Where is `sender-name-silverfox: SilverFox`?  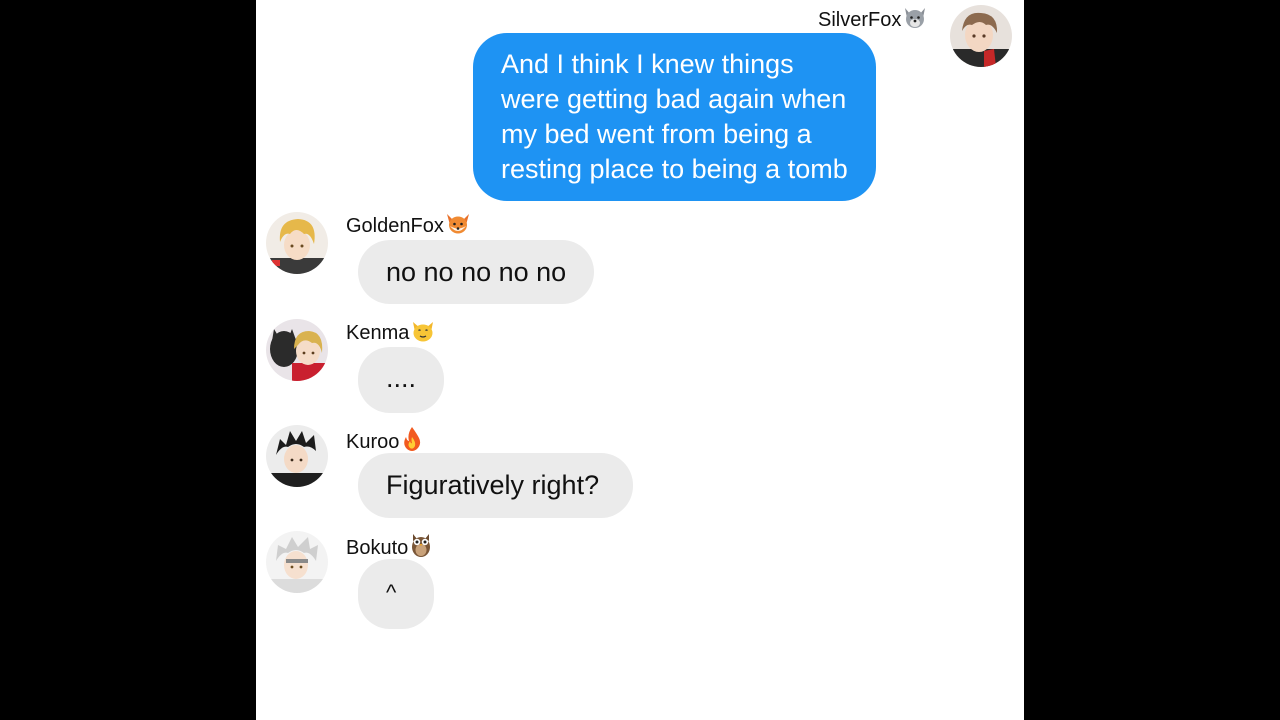
sender-name-silverfox: SilverFox is located at coordinates (873, 21).